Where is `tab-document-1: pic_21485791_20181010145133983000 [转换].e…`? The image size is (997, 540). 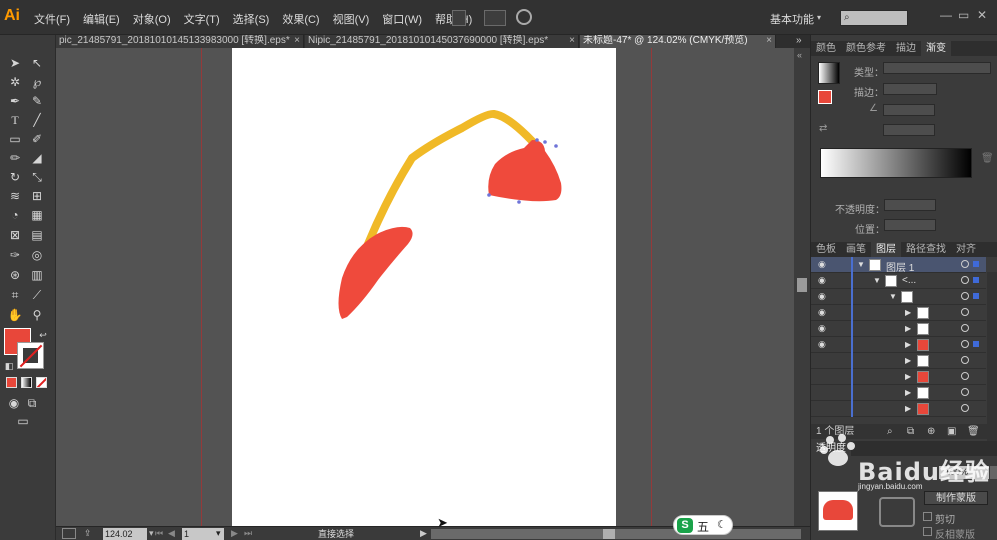
tab-document-1: pic_21485791_20181010145133983000 [转换].e… is located at coordinates (180, 41).